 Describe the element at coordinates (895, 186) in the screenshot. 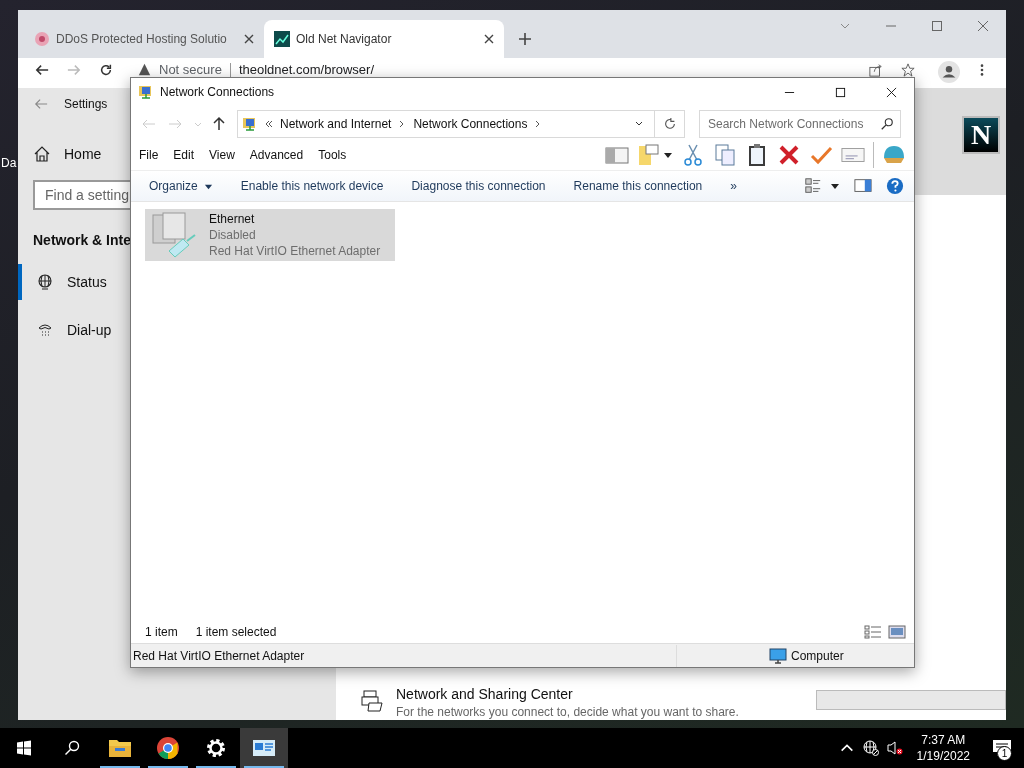

I see `help-icon` at that location.